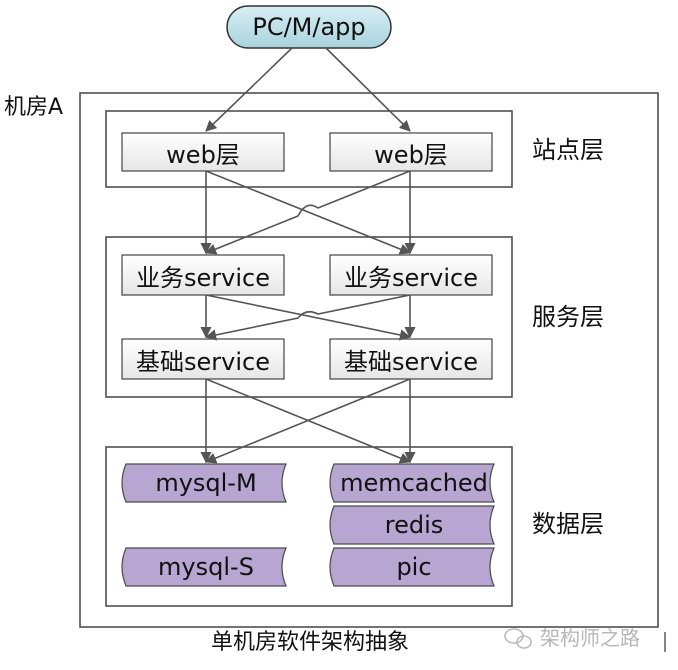 The image size is (678, 670). Describe the element at coordinates (368, 89) in the screenshot. I see `arrow-client-to-web-right` at that location.